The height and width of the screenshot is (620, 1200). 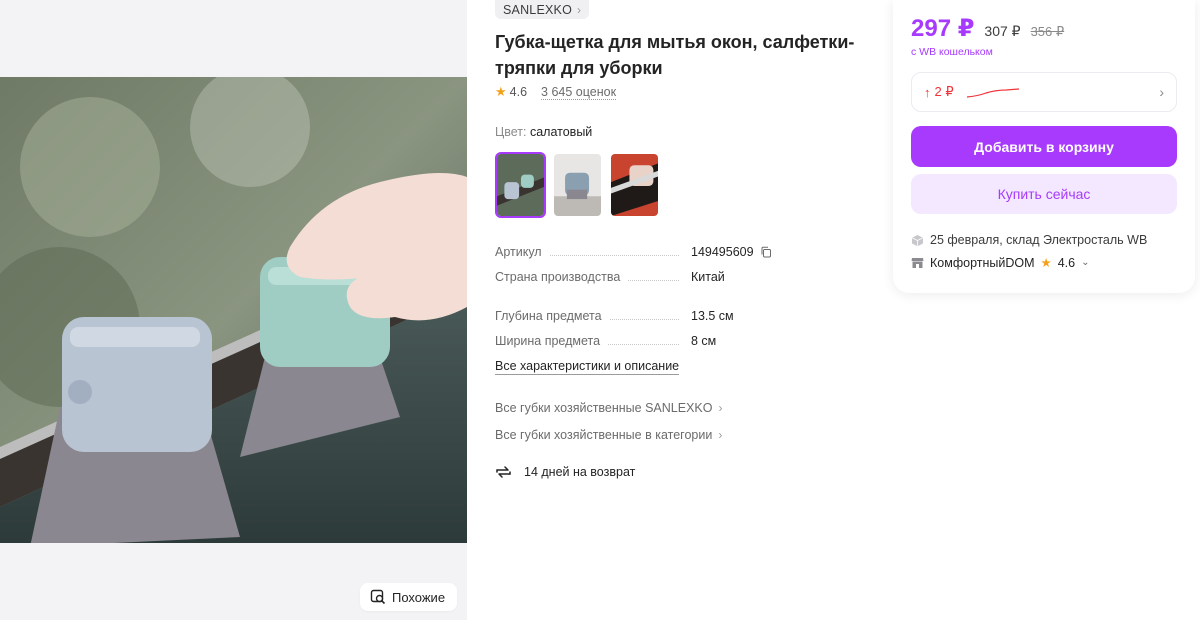 What do you see at coordinates (712, 316) in the screenshot?
I see `spec-value: 13.5 см` at bounding box center [712, 316].